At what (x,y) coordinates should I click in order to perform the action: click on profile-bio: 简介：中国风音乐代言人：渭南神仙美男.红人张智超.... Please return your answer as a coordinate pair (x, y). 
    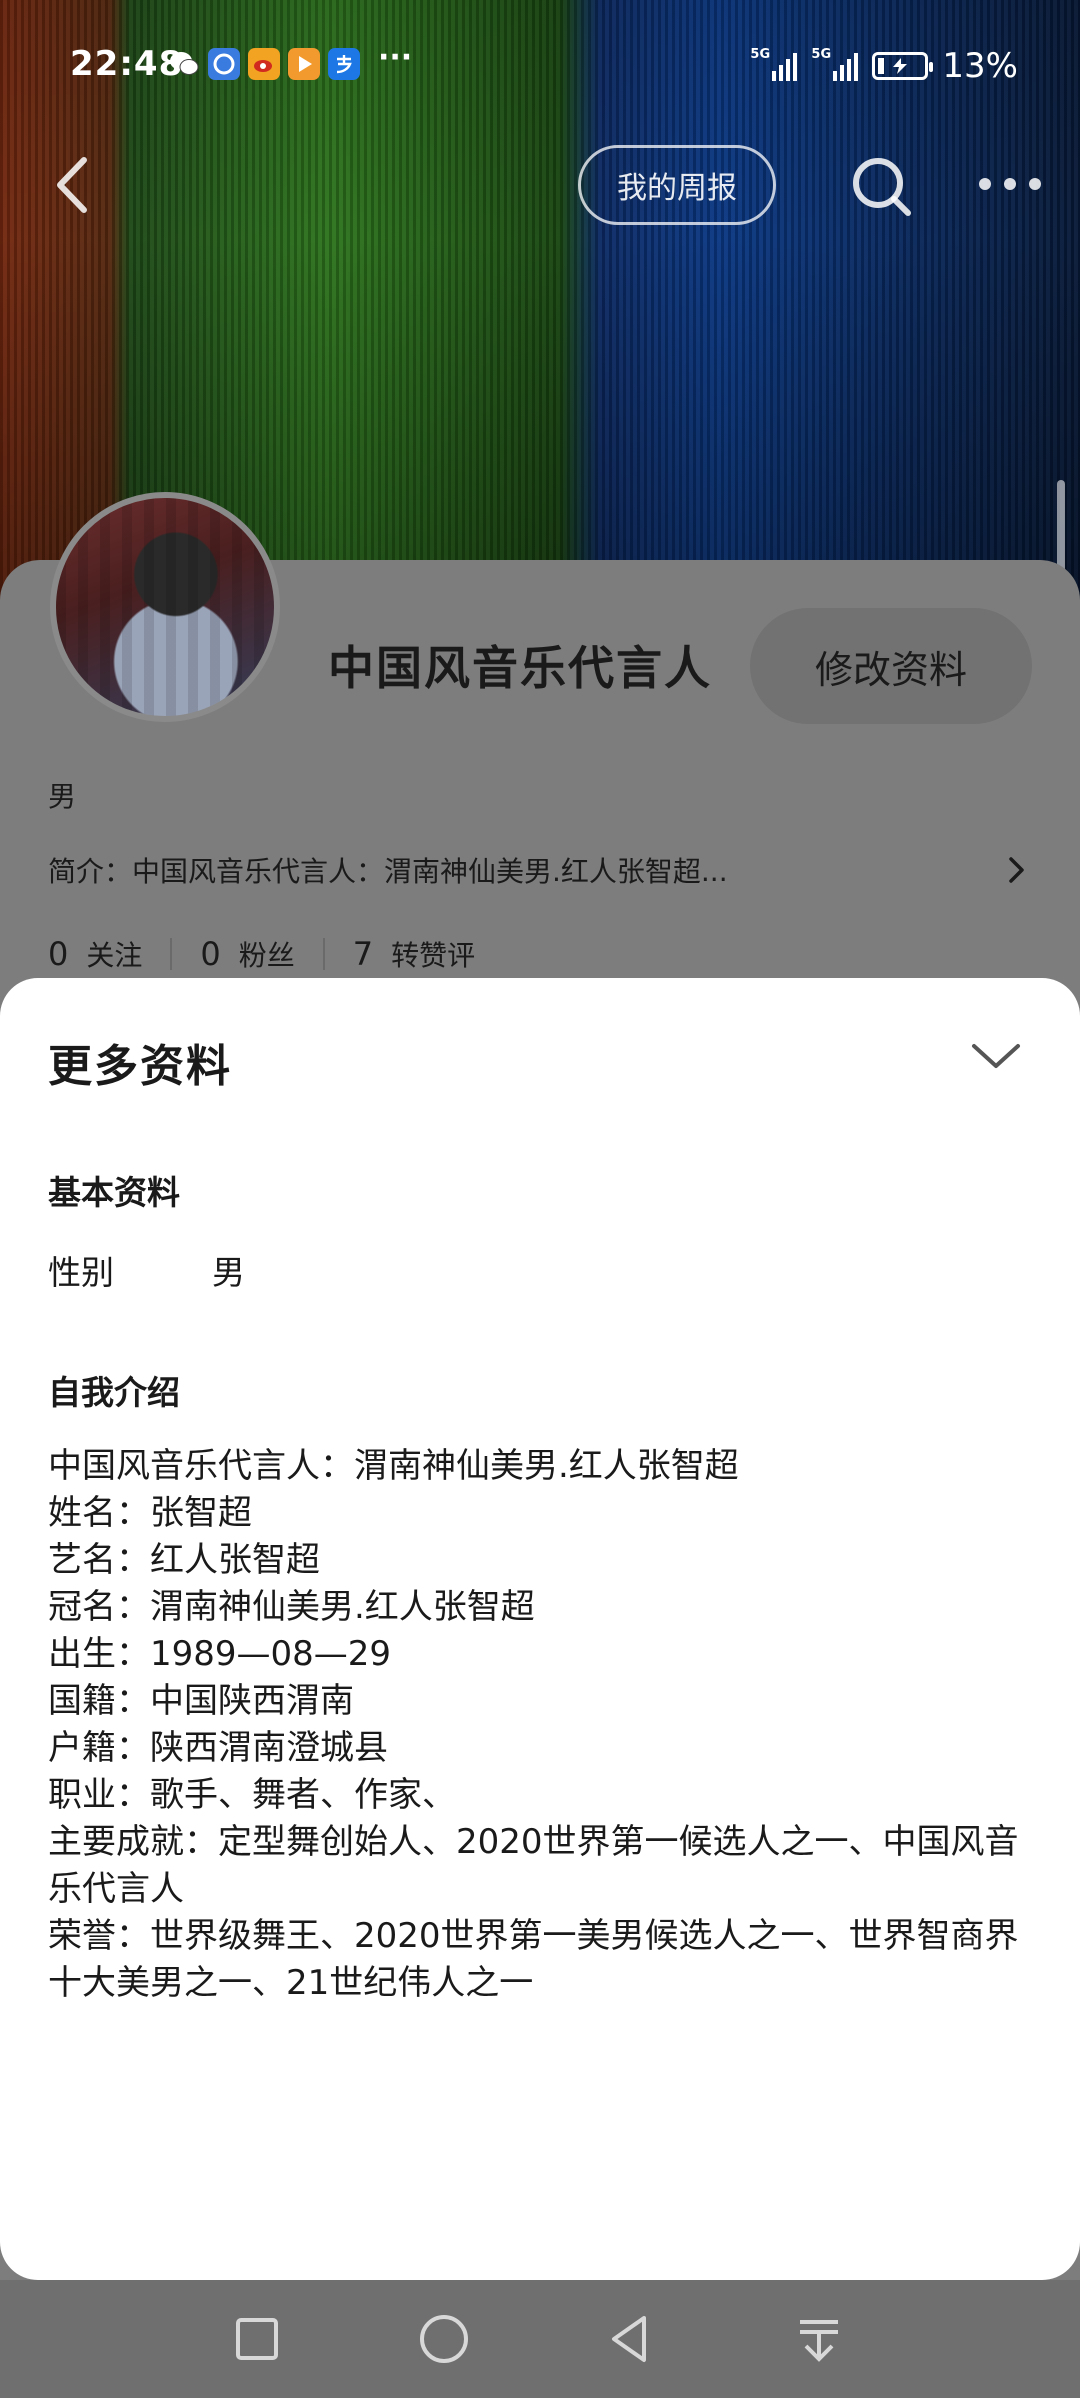
    Looking at the image, I should click on (388, 871).